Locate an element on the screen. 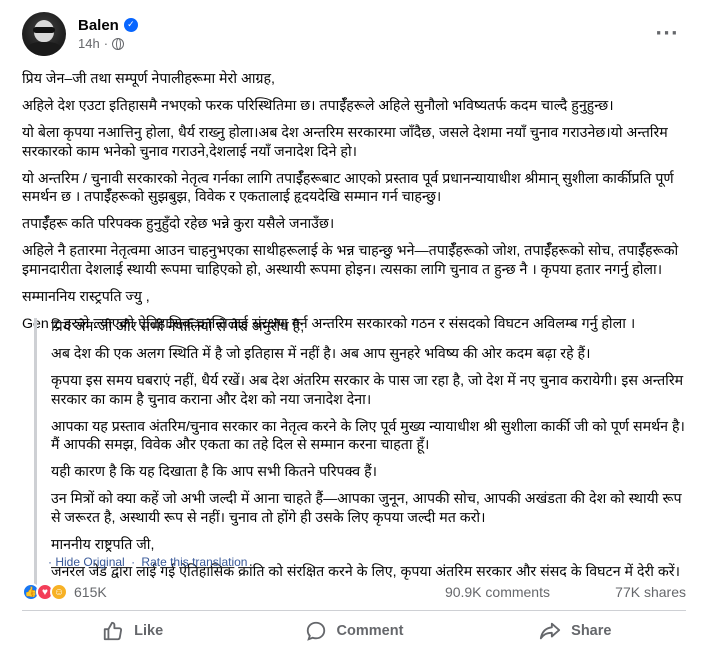  comment-button: Comment is located at coordinates (353, 631).